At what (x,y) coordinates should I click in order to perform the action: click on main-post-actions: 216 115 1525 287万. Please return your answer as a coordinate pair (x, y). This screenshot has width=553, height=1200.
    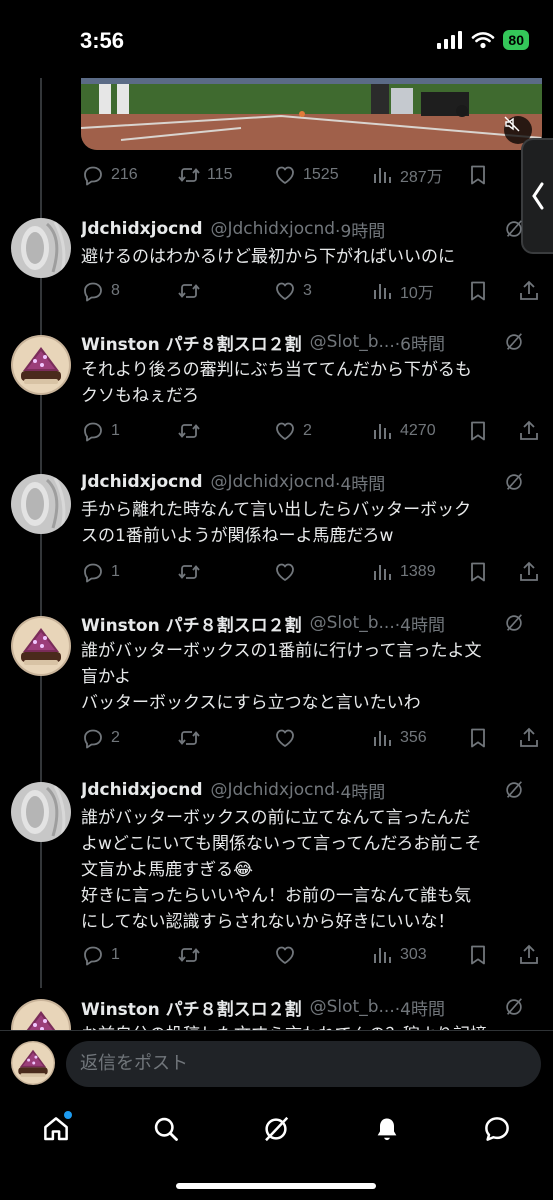
    Looking at the image, I should click on (312, 175).